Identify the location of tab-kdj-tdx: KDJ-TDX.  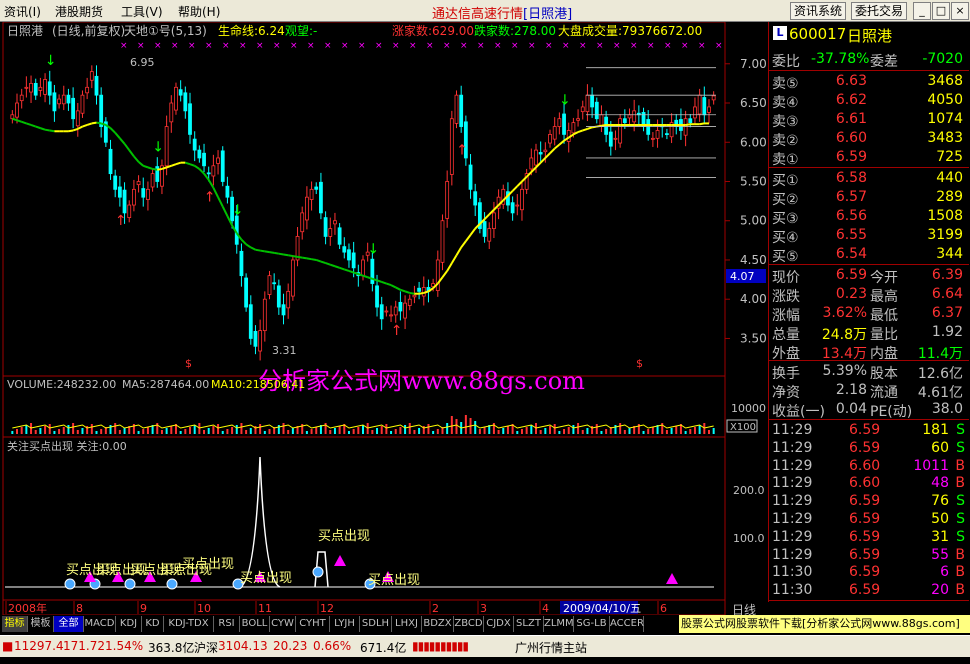
(189, 624).